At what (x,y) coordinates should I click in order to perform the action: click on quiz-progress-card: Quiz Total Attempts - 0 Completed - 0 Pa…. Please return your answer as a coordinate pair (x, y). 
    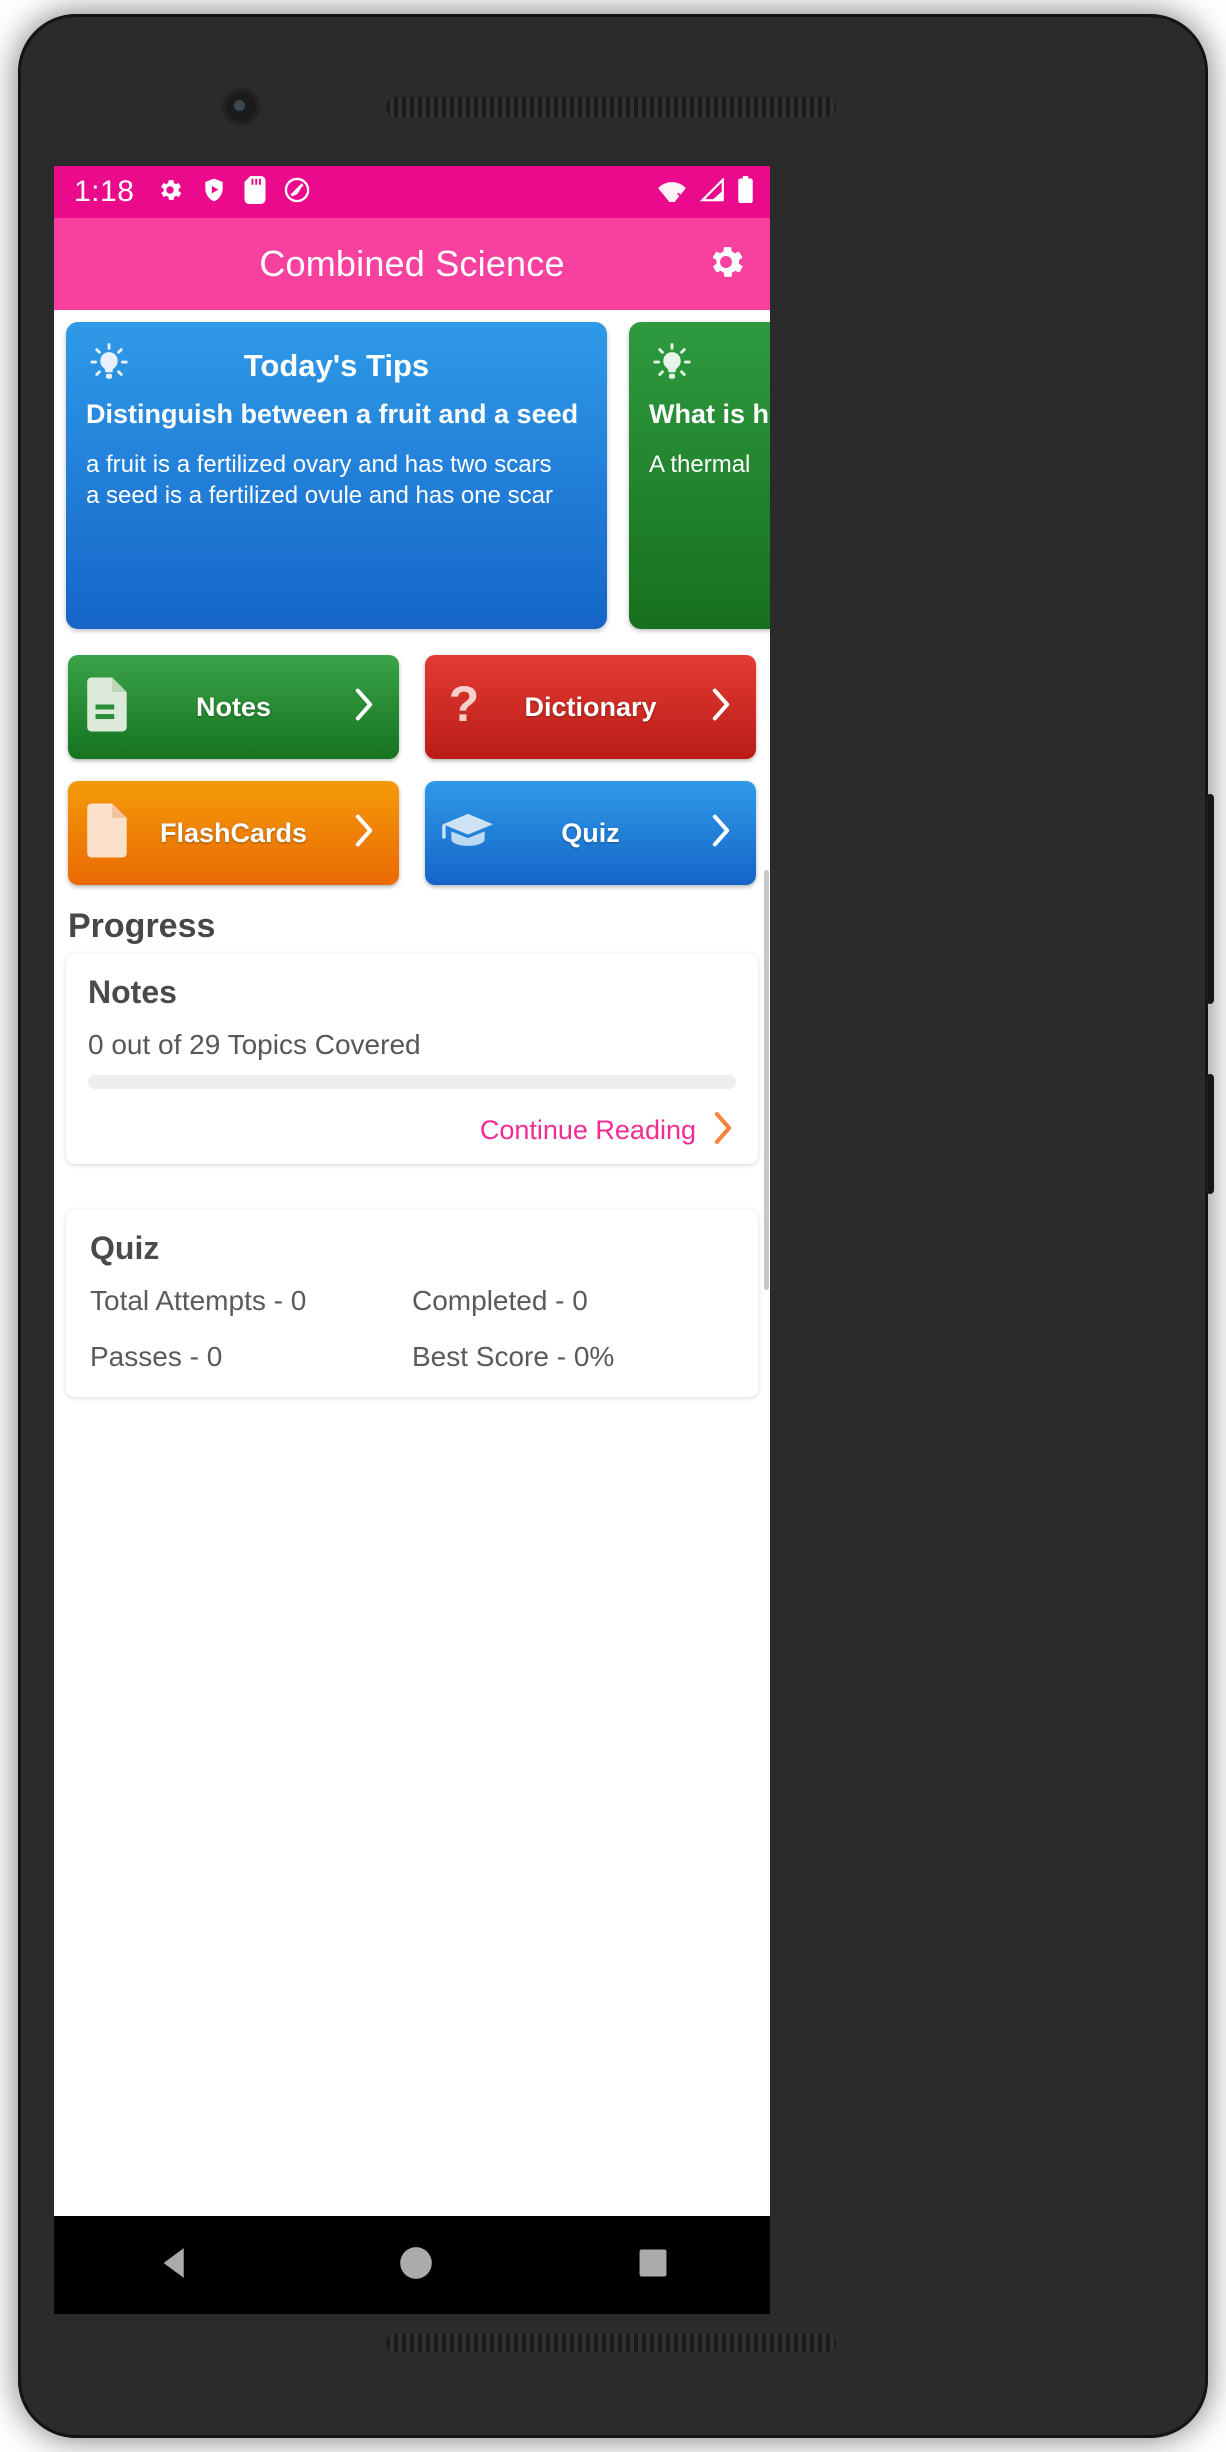
    Looking at the image, I should click on (412, 1303).